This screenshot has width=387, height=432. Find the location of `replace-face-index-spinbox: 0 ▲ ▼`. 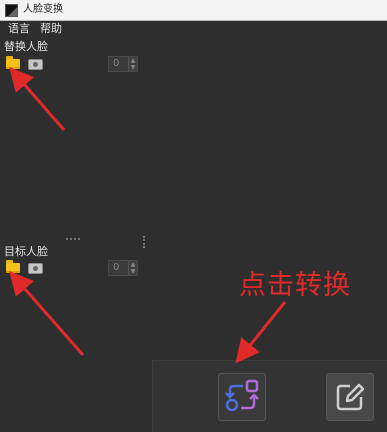

replace-face-index-spinbox: 0 ▲ ▼ is located at coordinates (123, 64).